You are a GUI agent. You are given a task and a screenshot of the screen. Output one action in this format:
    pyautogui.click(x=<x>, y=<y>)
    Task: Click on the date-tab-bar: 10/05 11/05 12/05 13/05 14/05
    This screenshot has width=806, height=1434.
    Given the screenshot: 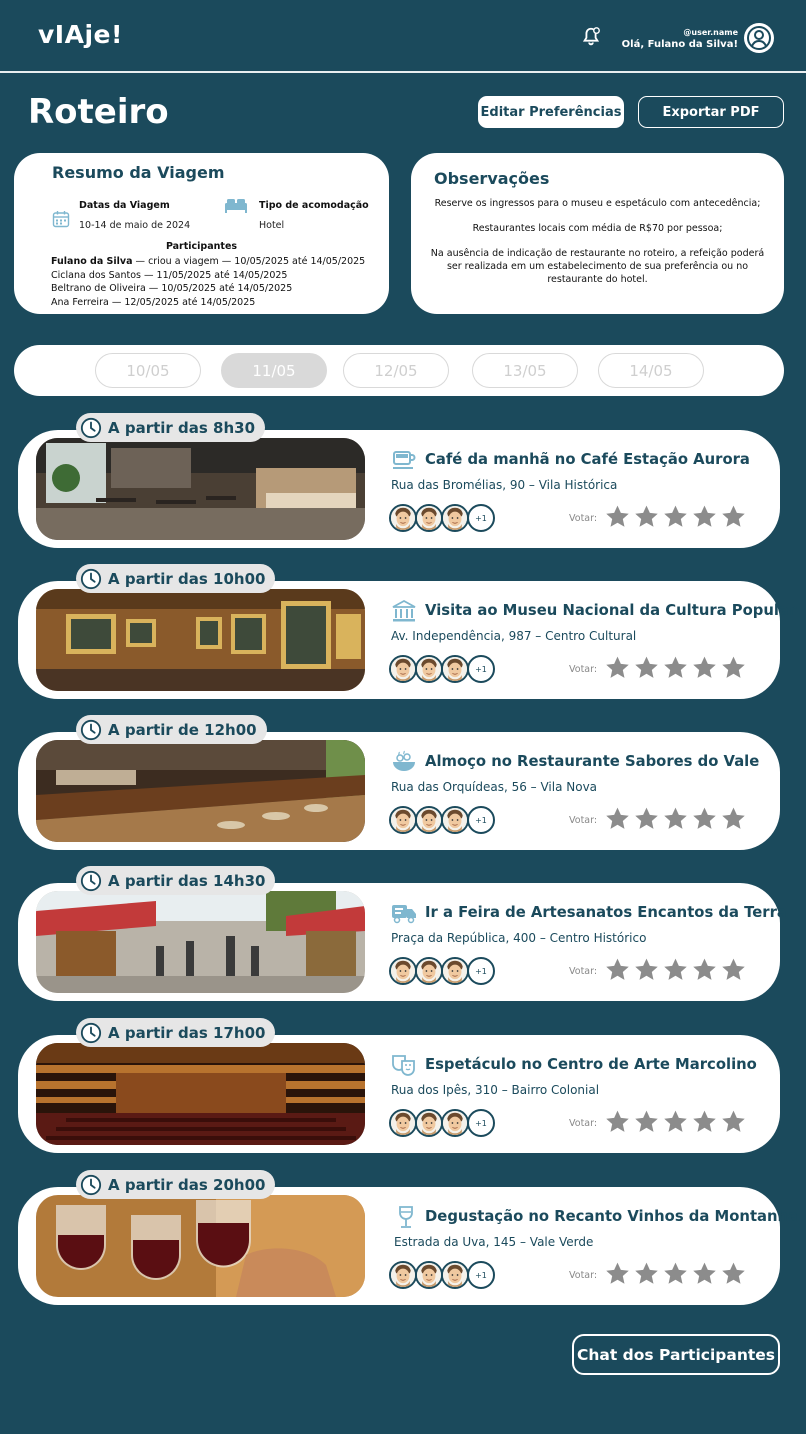 What is the action you would take?
    pyautogui.click(x=399, y=370)
    